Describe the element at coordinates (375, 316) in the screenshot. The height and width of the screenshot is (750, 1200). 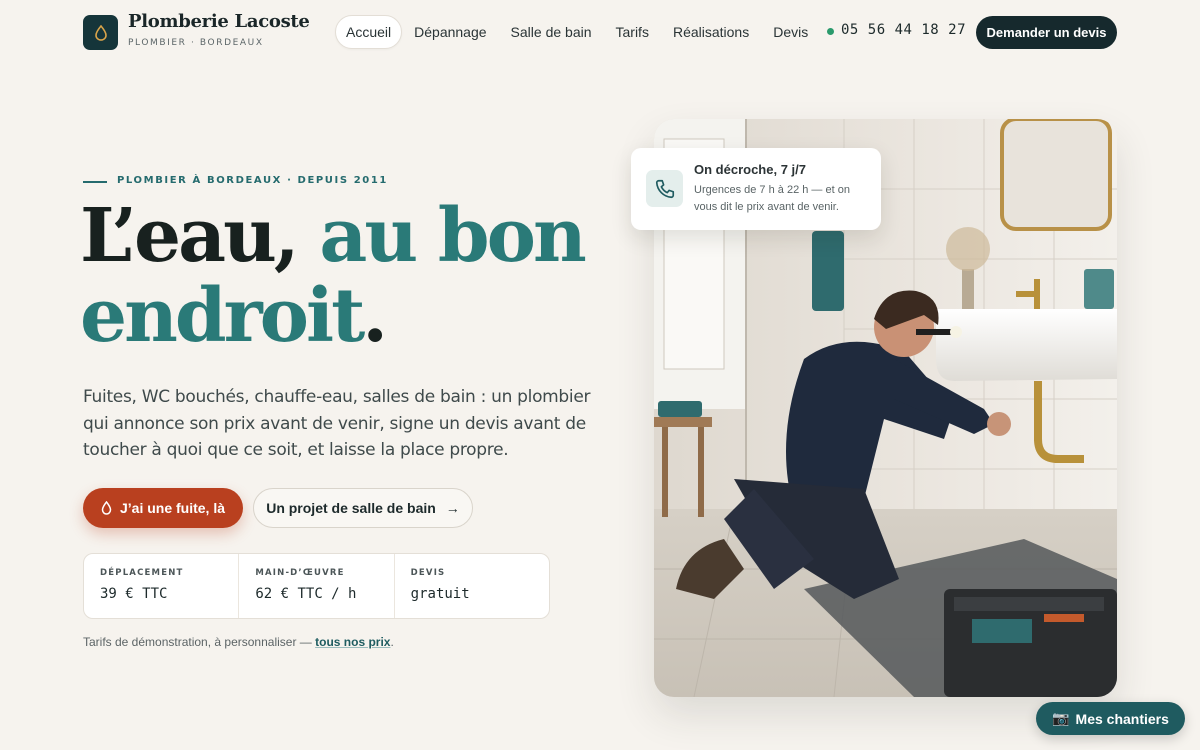
I see `headline-period: .` at that location.